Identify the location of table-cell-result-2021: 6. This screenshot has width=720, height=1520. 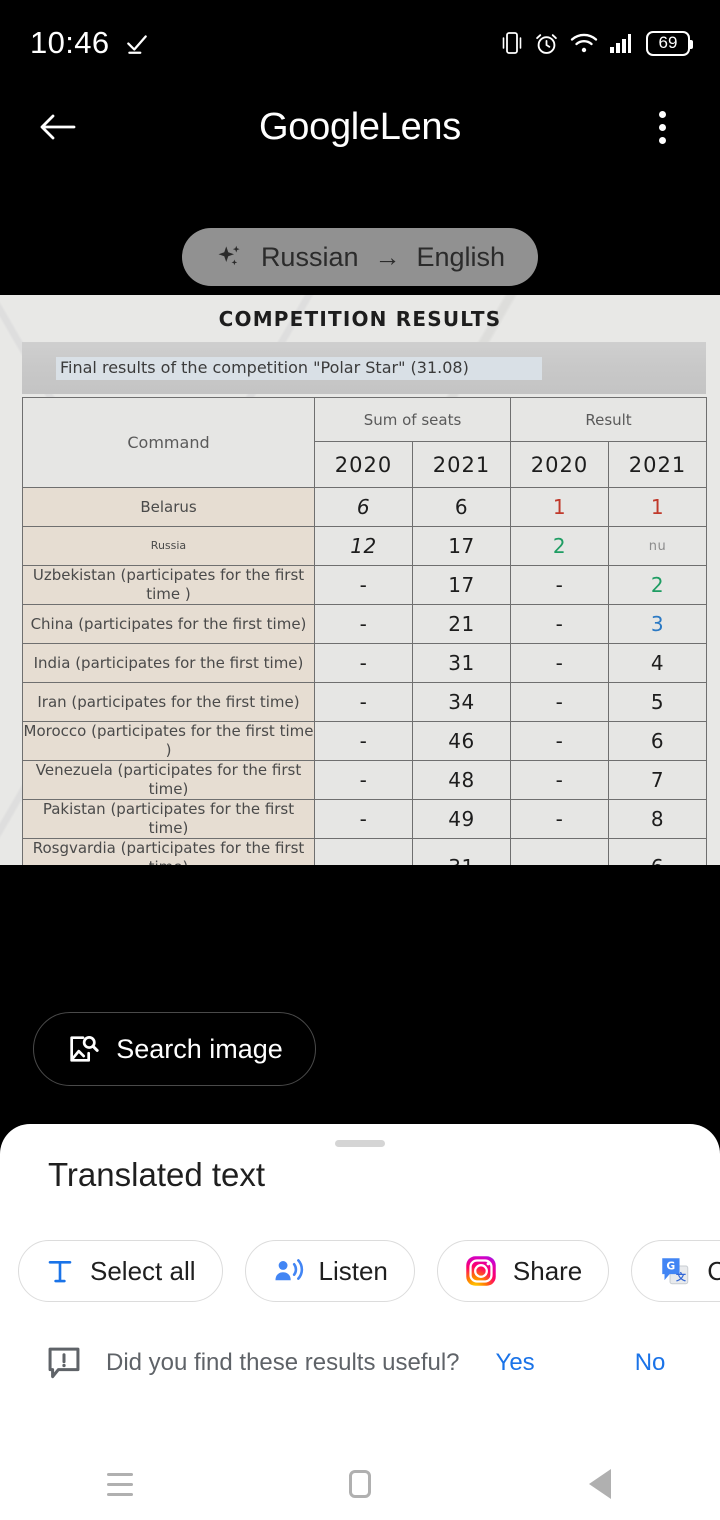
(658, 851).